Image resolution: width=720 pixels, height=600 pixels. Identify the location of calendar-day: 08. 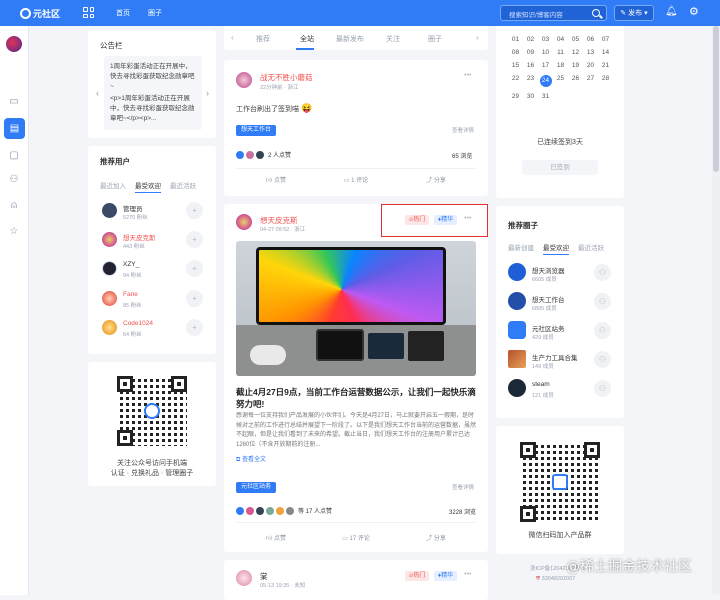
(515, 52).